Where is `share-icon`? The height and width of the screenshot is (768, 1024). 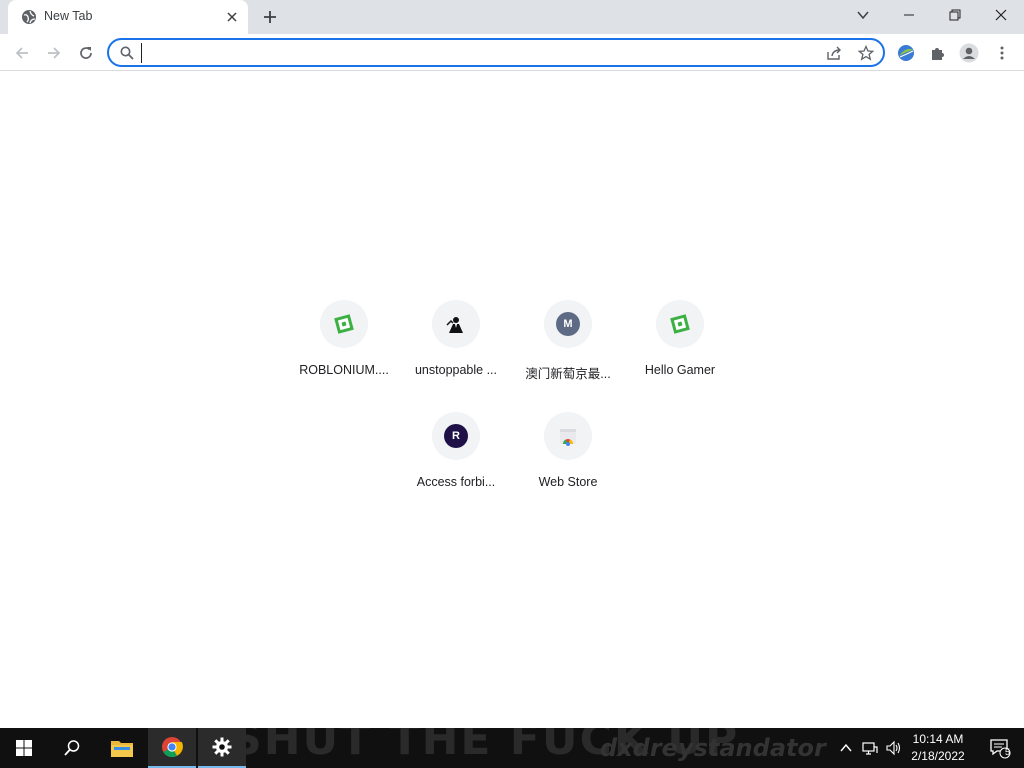 share-icon is located at coordinates (834, 53).